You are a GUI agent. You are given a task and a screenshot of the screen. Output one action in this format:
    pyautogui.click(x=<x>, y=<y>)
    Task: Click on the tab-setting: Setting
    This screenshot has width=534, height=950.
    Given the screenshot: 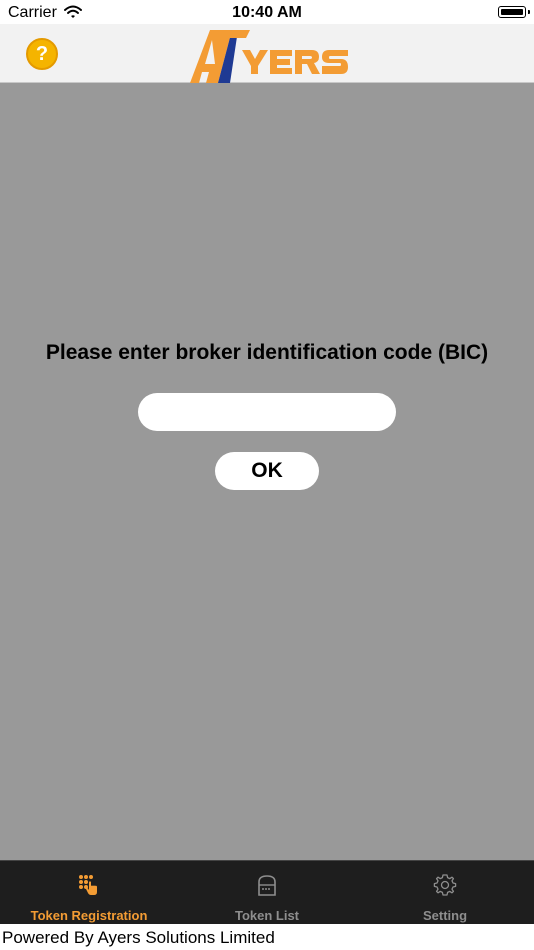 What is the action you would take?
    pyautogui.click(x=445, y=893)
    